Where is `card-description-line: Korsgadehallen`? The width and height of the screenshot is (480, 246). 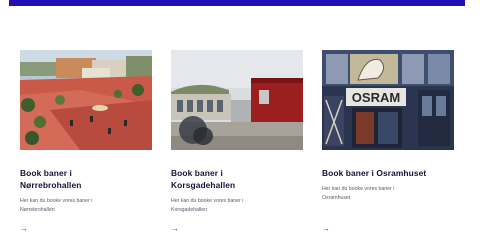 card-description-line: Korsgadehallen is located at coordinates (189, 210).